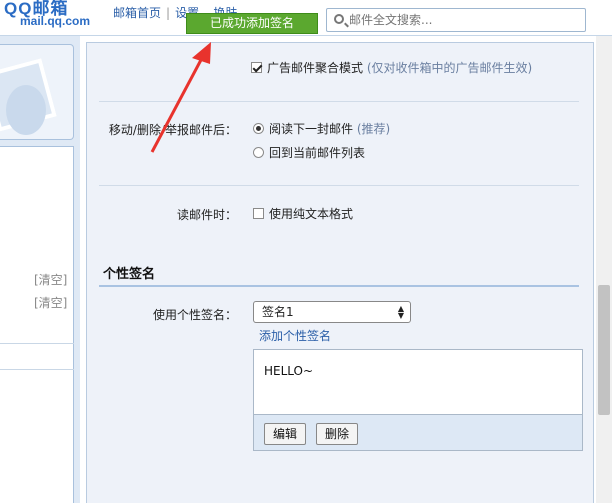 This screenshot has height=503, width=612. I want to click on signature-select-value: 签名1, so click(278, 312).